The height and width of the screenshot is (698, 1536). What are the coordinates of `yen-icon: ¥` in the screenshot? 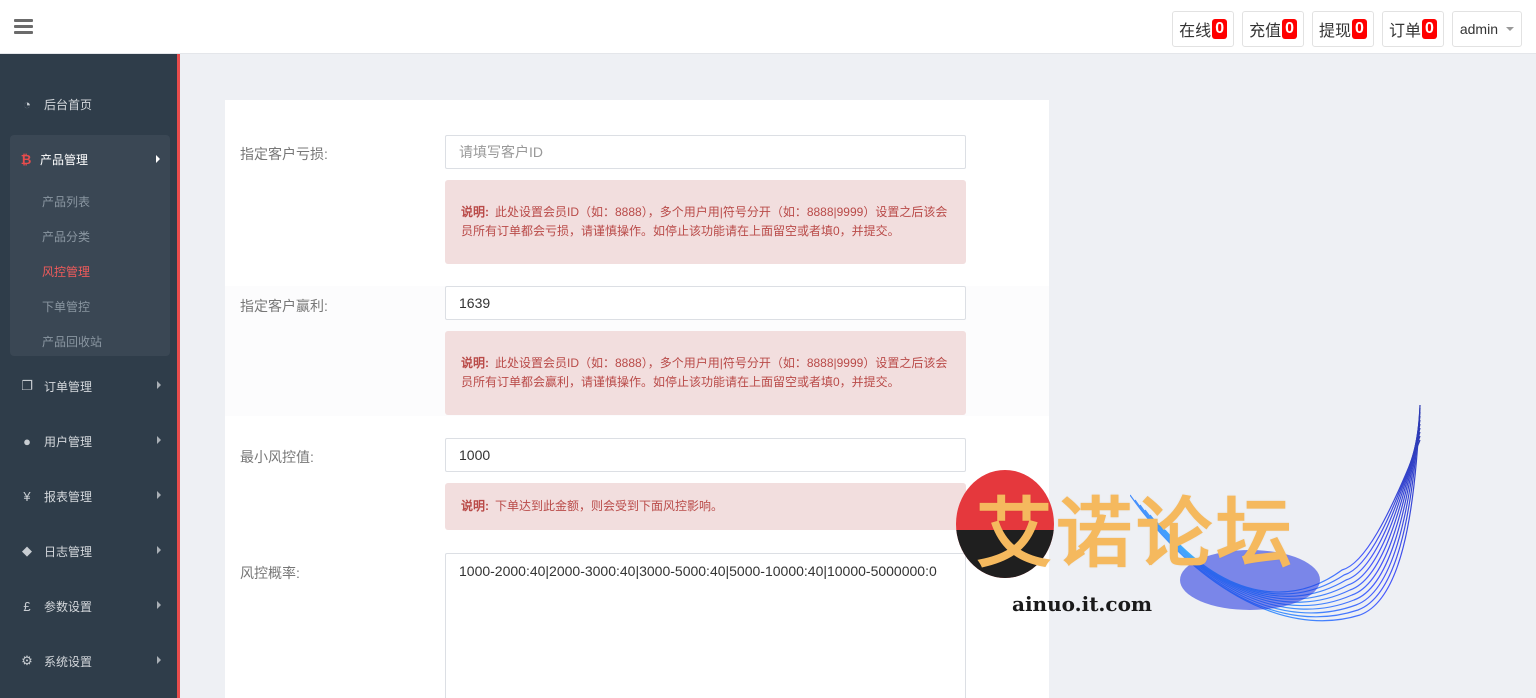 It's located at (27, 496).